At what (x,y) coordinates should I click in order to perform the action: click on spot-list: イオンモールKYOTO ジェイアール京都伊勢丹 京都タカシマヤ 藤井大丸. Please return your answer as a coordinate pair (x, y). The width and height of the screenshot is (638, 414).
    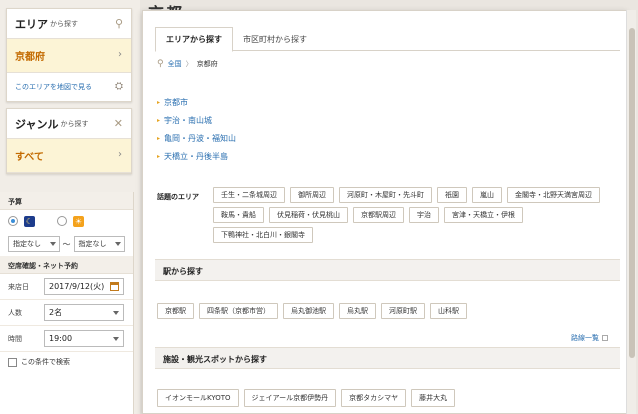
    Looking at the image, I should click on (306, 398).